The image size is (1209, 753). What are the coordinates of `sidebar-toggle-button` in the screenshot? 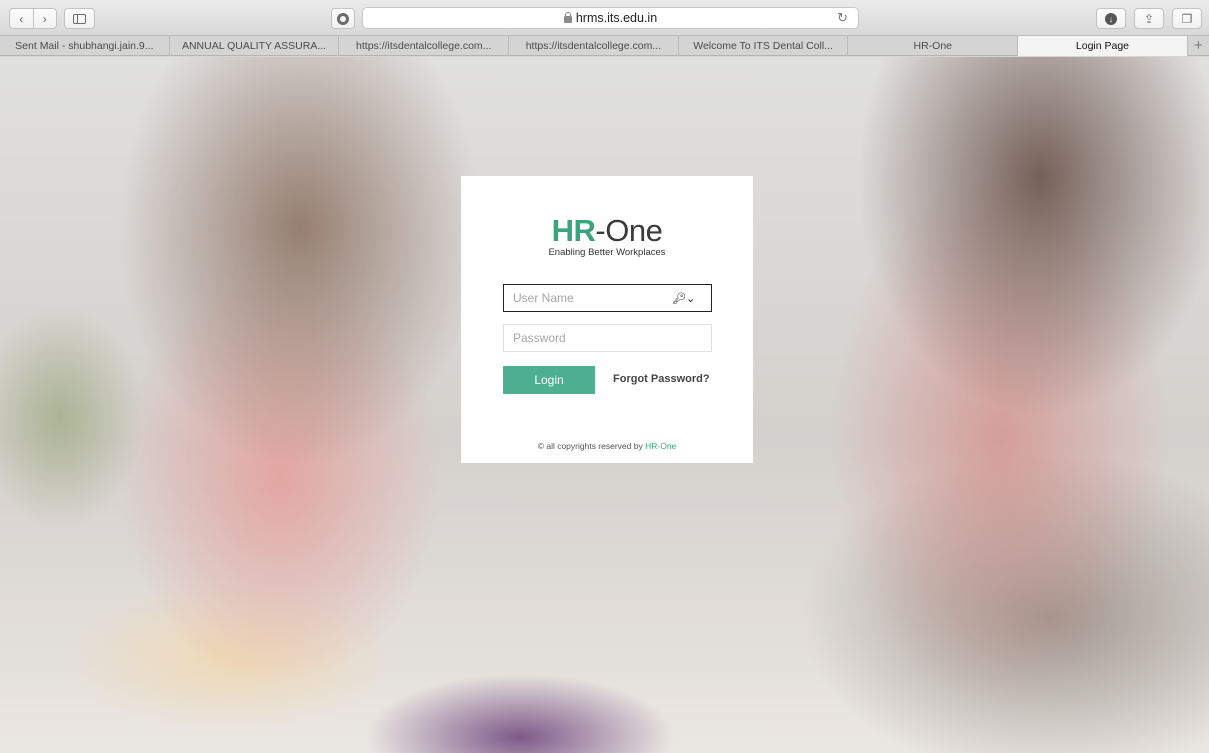 It's located at (79, 18).